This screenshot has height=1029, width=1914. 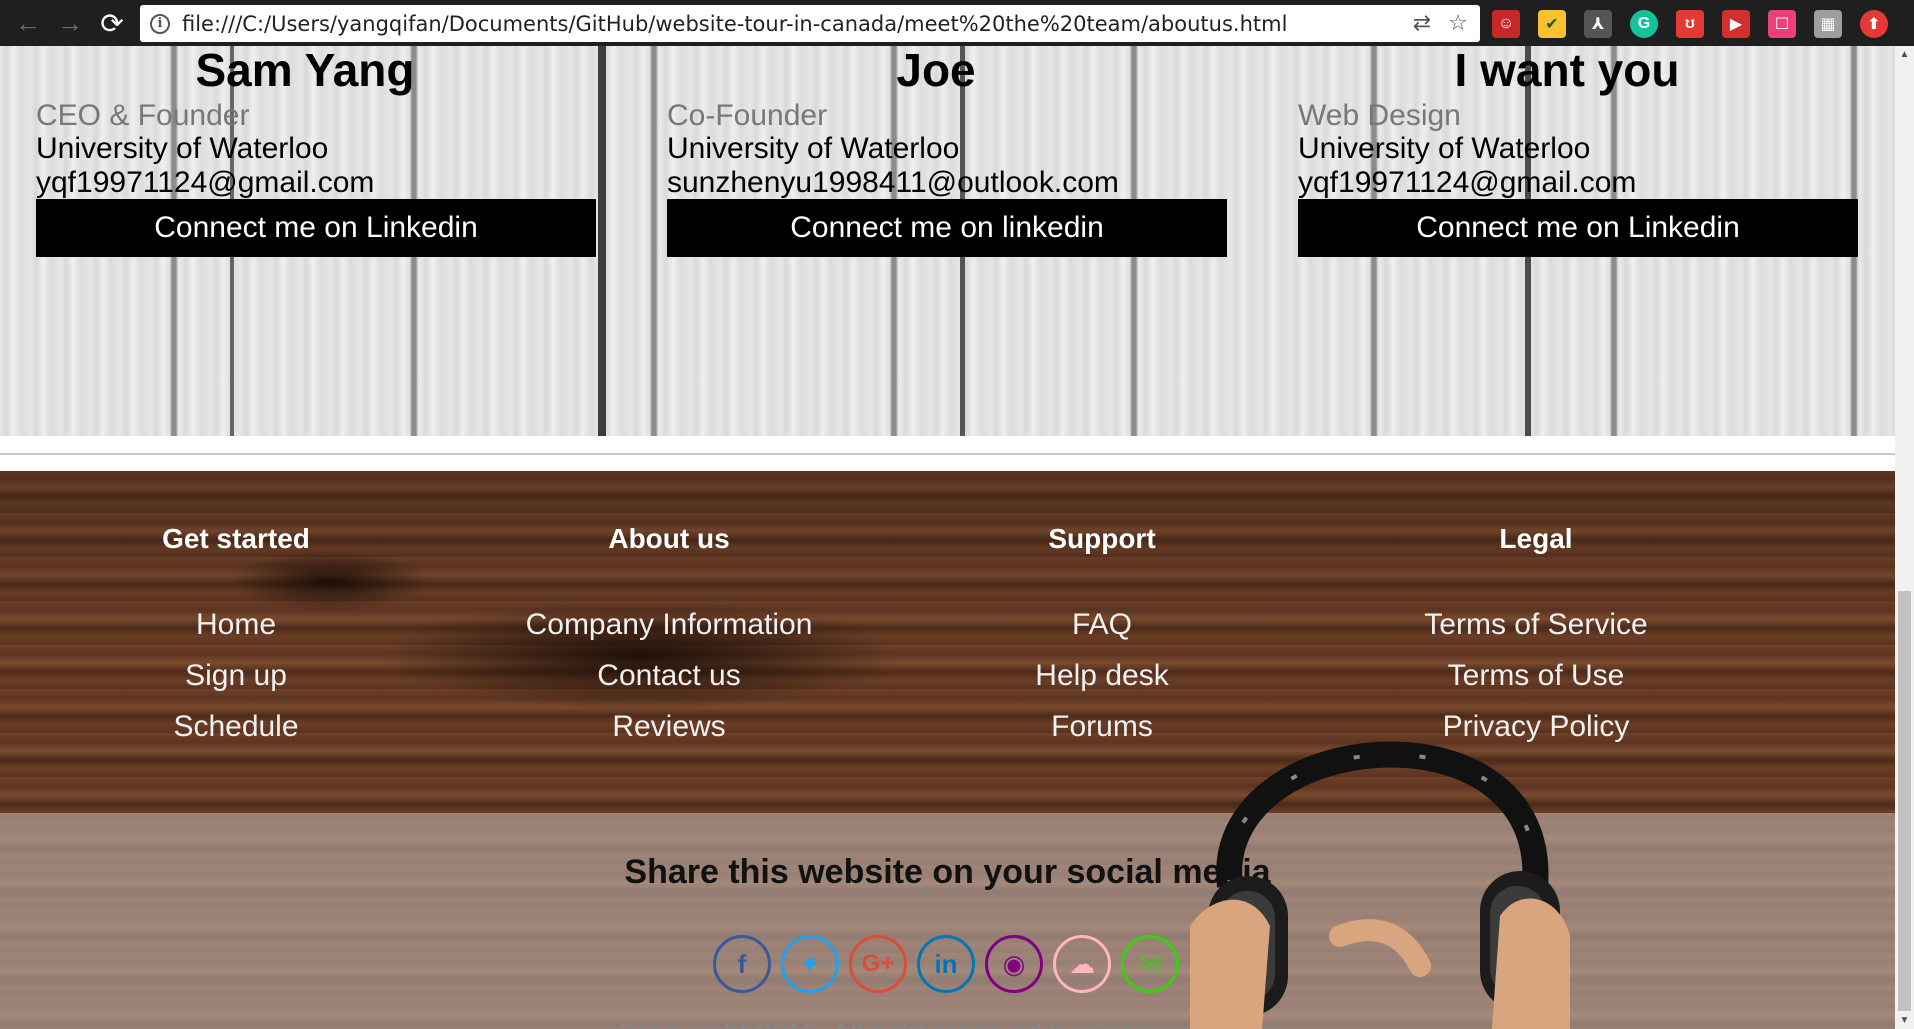 What do you see at coordinates (1552, 24) in the screenshot?
I see `ext-shield-icon: ✔` at bounding box center [1552, 24].